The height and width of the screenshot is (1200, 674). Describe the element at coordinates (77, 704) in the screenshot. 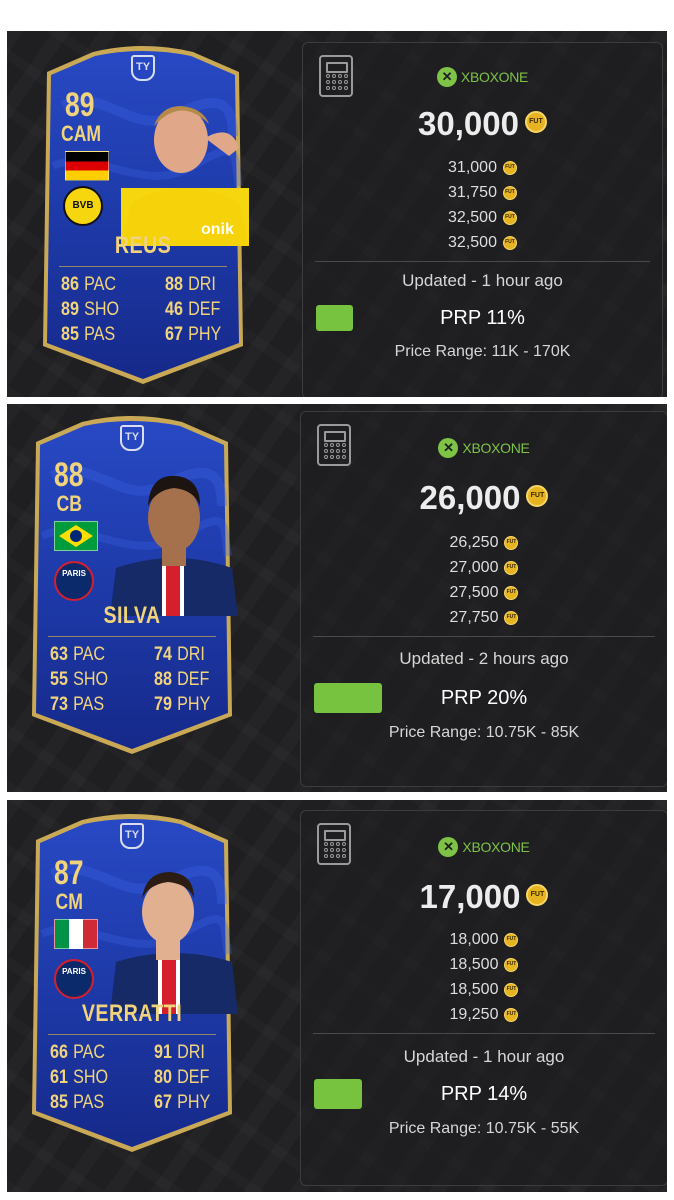

I see `stat-pas: 73 PAS` at that location.